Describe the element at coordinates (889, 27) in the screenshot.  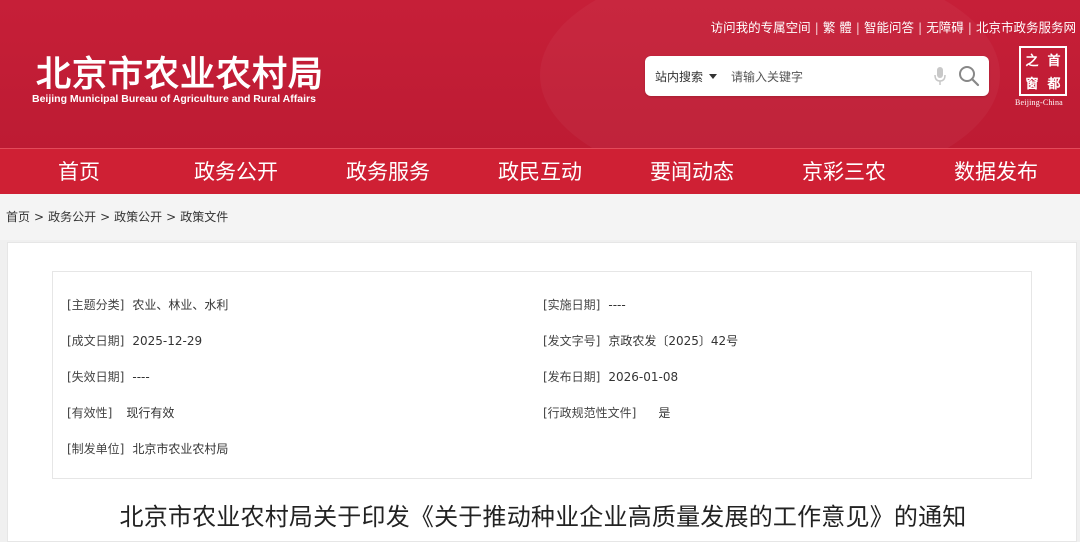
I see `link-smart-qa: 智能问答` at that location.